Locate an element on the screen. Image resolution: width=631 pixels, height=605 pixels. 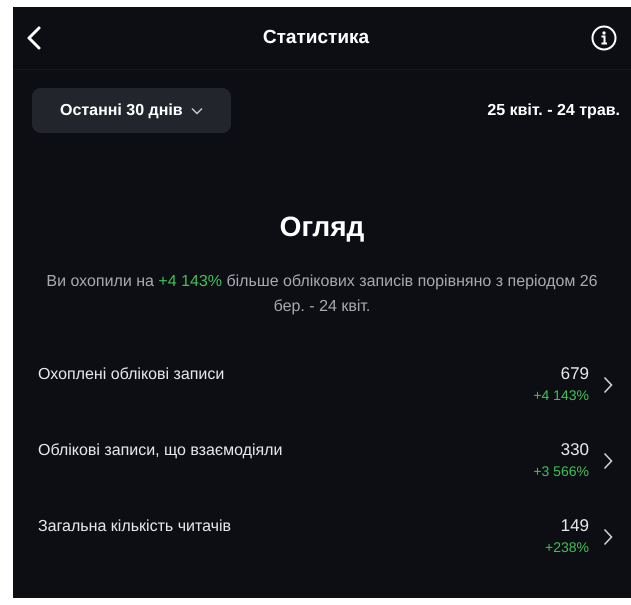
back-icon is located at coordinates (34, 38).